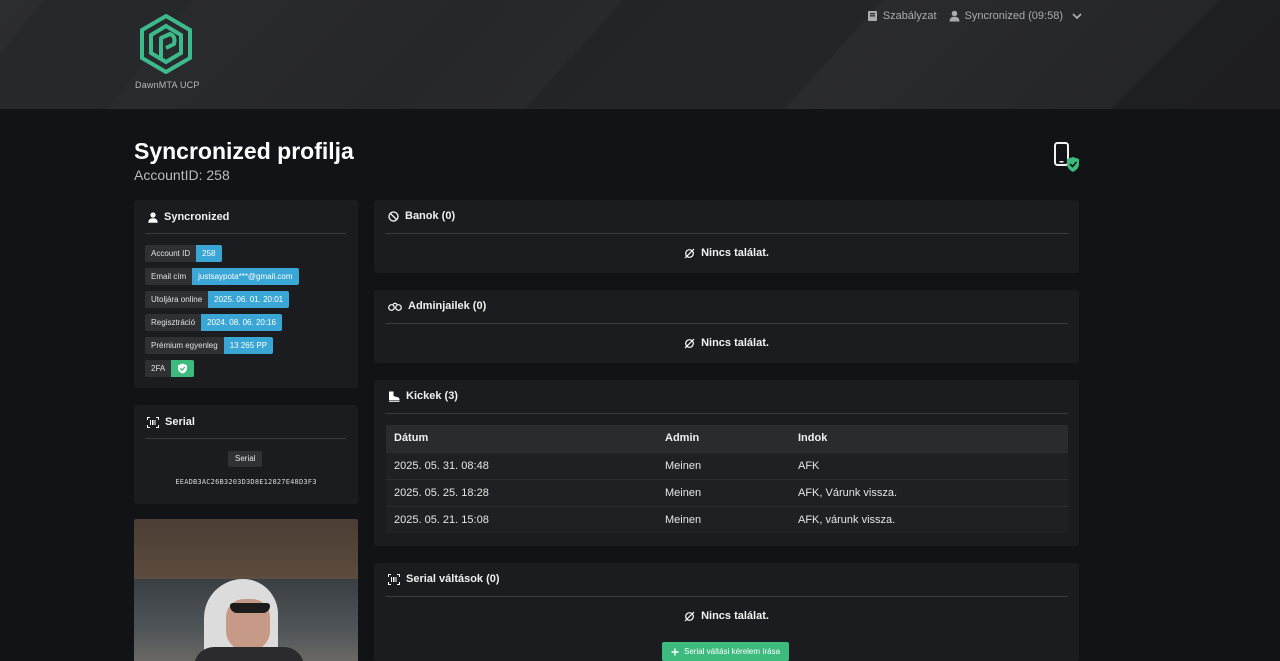 The image size is (1280, 661). I want to click on serial-changes-panel-header: Serial váltások (0), so click(444, 579).